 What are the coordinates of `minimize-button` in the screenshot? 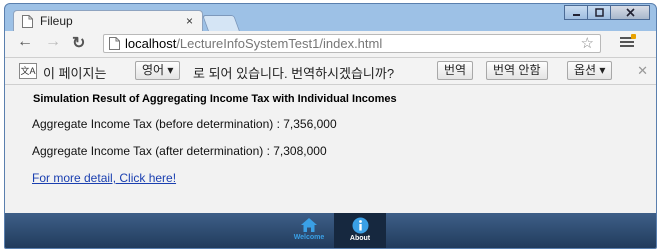 It's located at (576, 12).